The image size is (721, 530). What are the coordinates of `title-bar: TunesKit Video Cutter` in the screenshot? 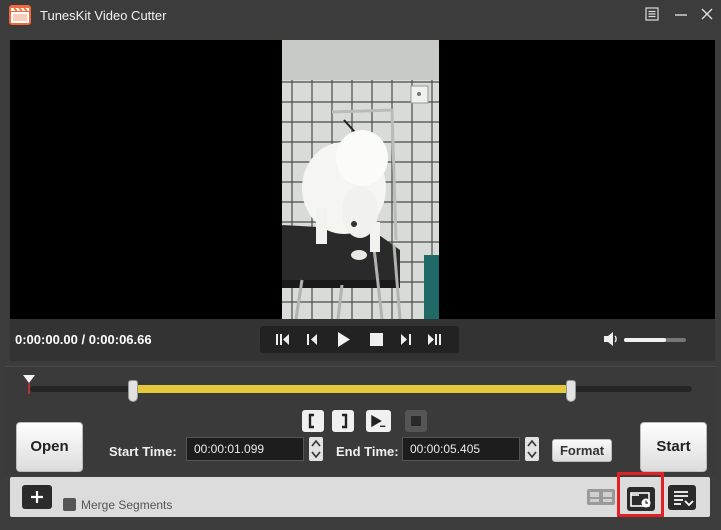 It's located at (360, 15).